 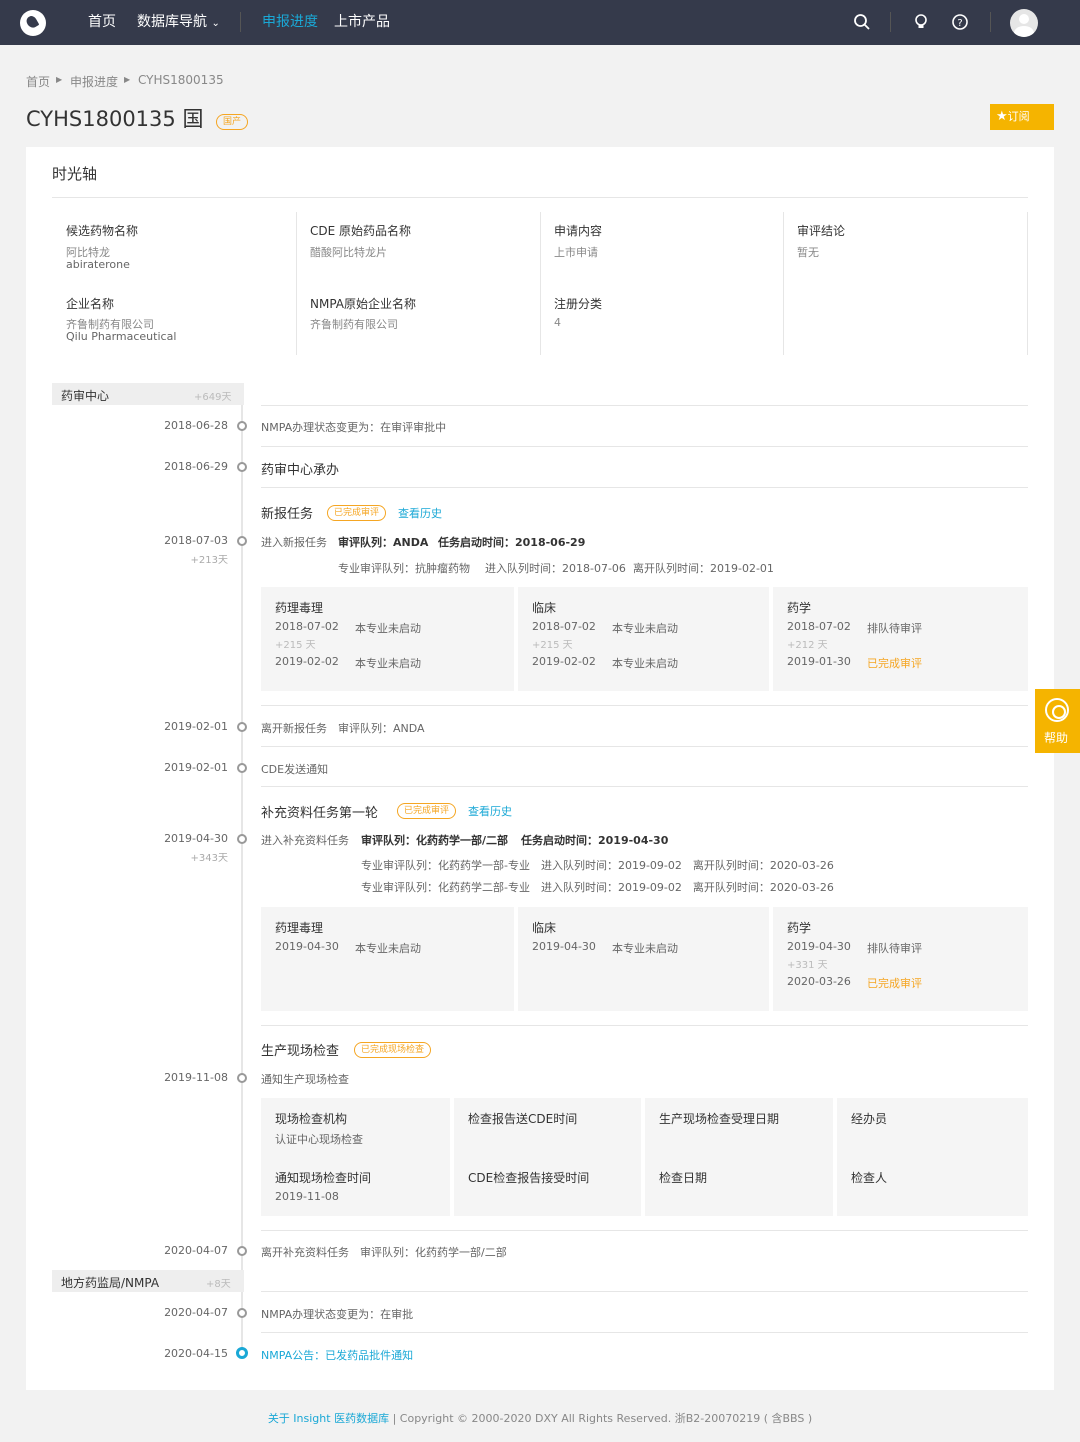 I want to click on inspection-value: 认证中心现场检查, so click(x=319, y=1139).